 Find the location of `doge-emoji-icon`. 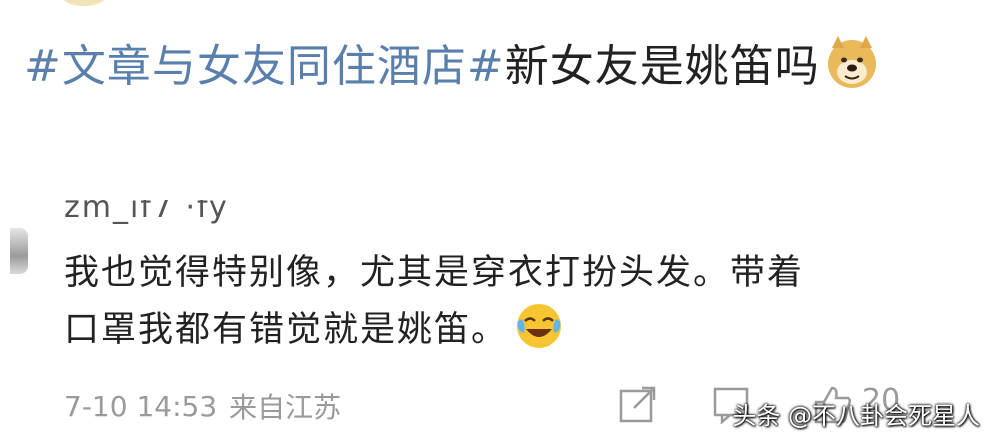

doge-emoji-icon is located at coordinates (851, 62).